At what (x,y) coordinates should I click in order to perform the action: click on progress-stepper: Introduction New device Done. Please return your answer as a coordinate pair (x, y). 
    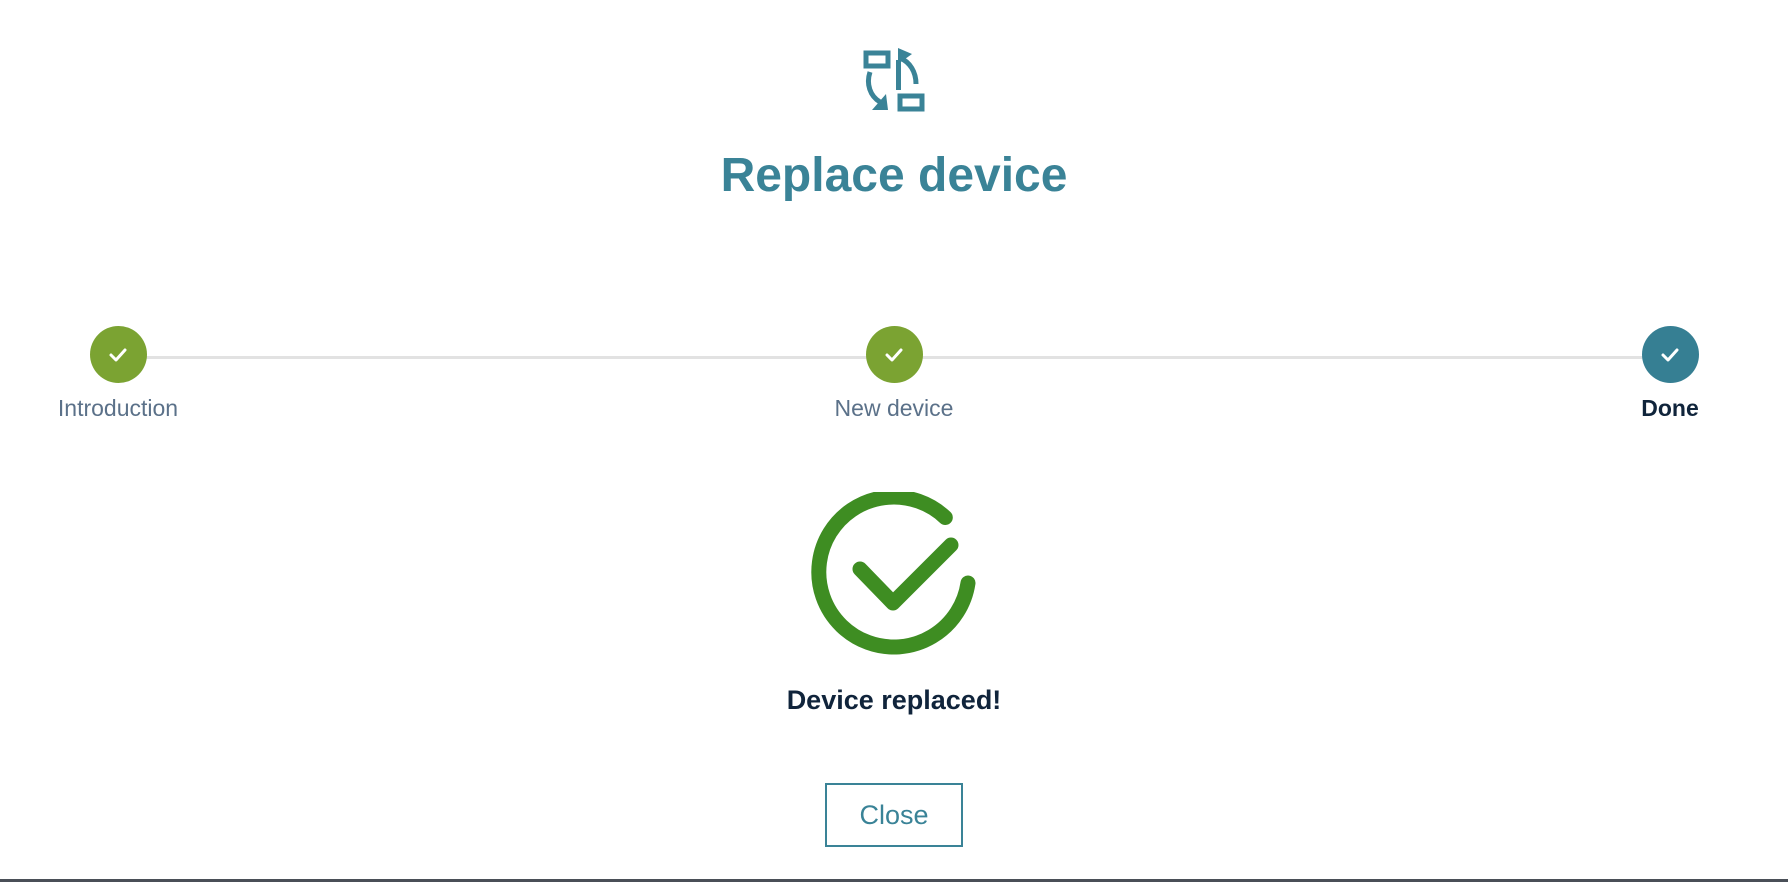
    Looking at the image, I should click on (894, 376).